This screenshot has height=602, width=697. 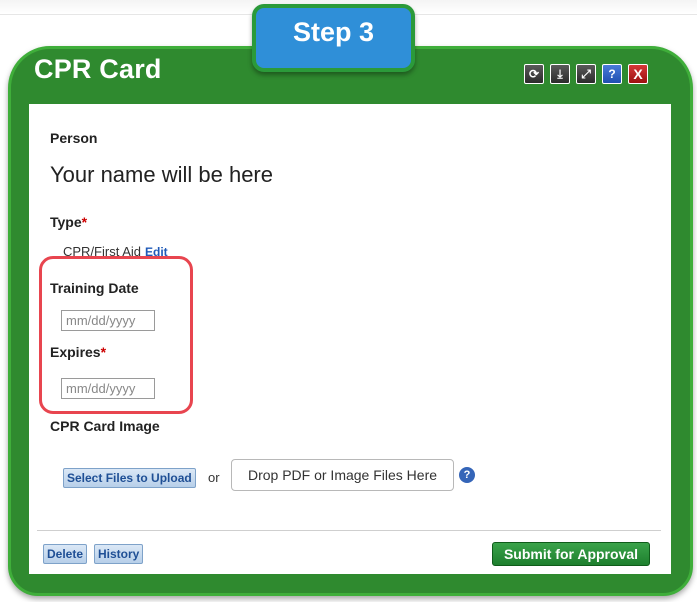 I want to click on or-text: or, so click(x=214, y=477).